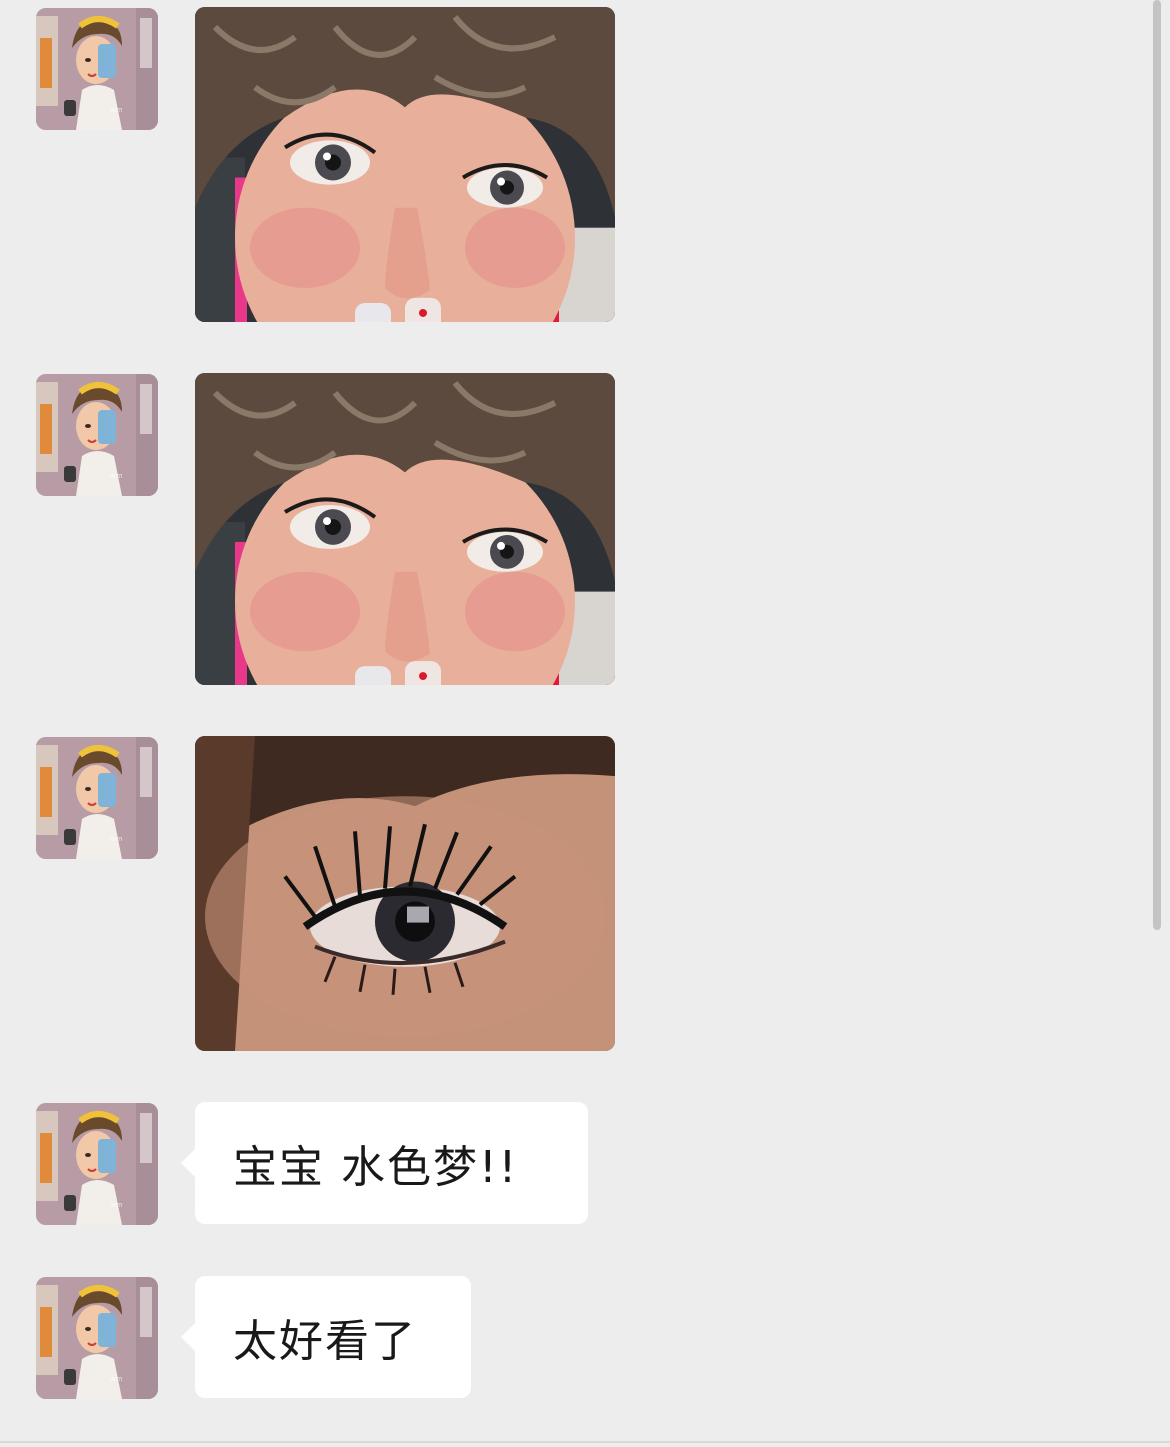 The image size is (1170, 1447). I want to click on text-message-bubble: 太好看了, so click(326, 1337).